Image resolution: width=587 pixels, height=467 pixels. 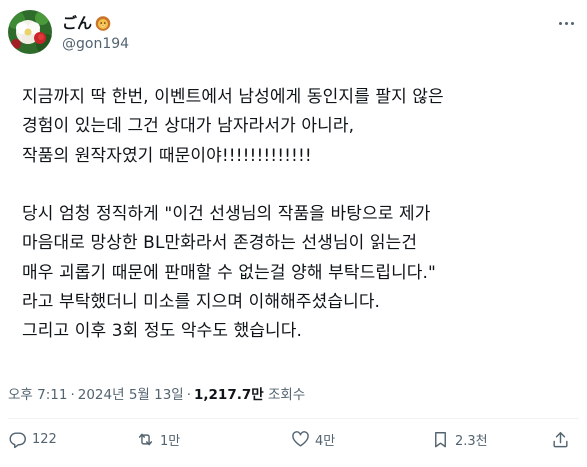 What do you see at coordinates (145, 439) in the screenshot?
I see `repost-icon` at bounding box center [145, 439].